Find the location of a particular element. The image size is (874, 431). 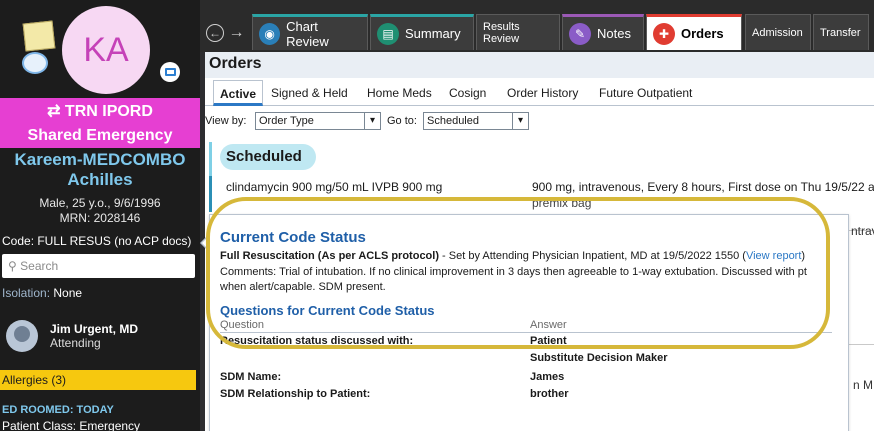

tab-transfer: Transfer is located at coordinates (841, 32).